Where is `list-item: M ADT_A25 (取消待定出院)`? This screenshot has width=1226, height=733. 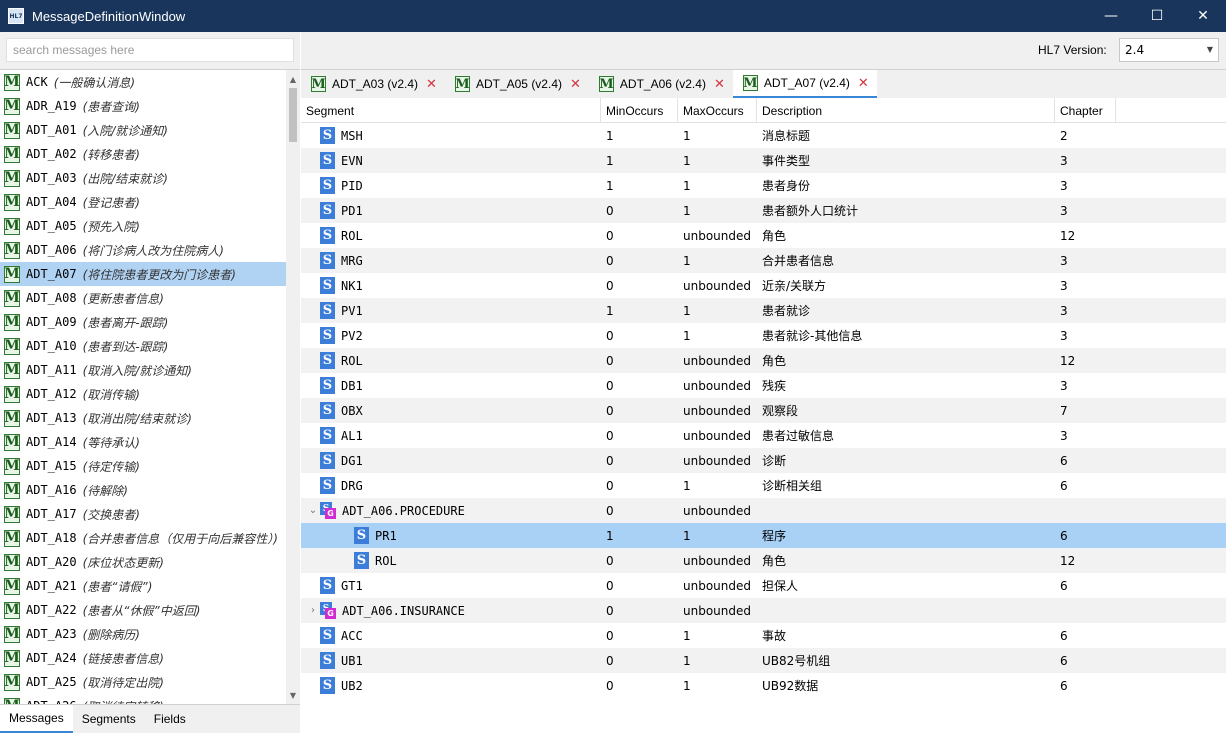
list-item: M ADT_A25 (取消待定出院) is located at coordinates (143, 682).